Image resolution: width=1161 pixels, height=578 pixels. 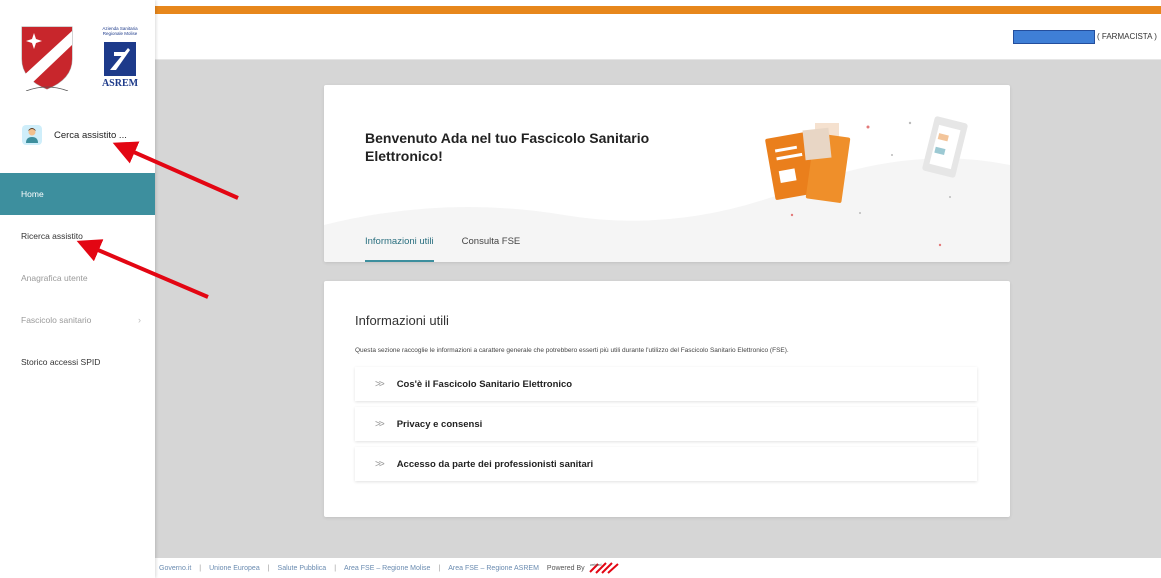 I want to click on tab-informazioni-utili: Informazioni utili, so click(x=399, y=247).